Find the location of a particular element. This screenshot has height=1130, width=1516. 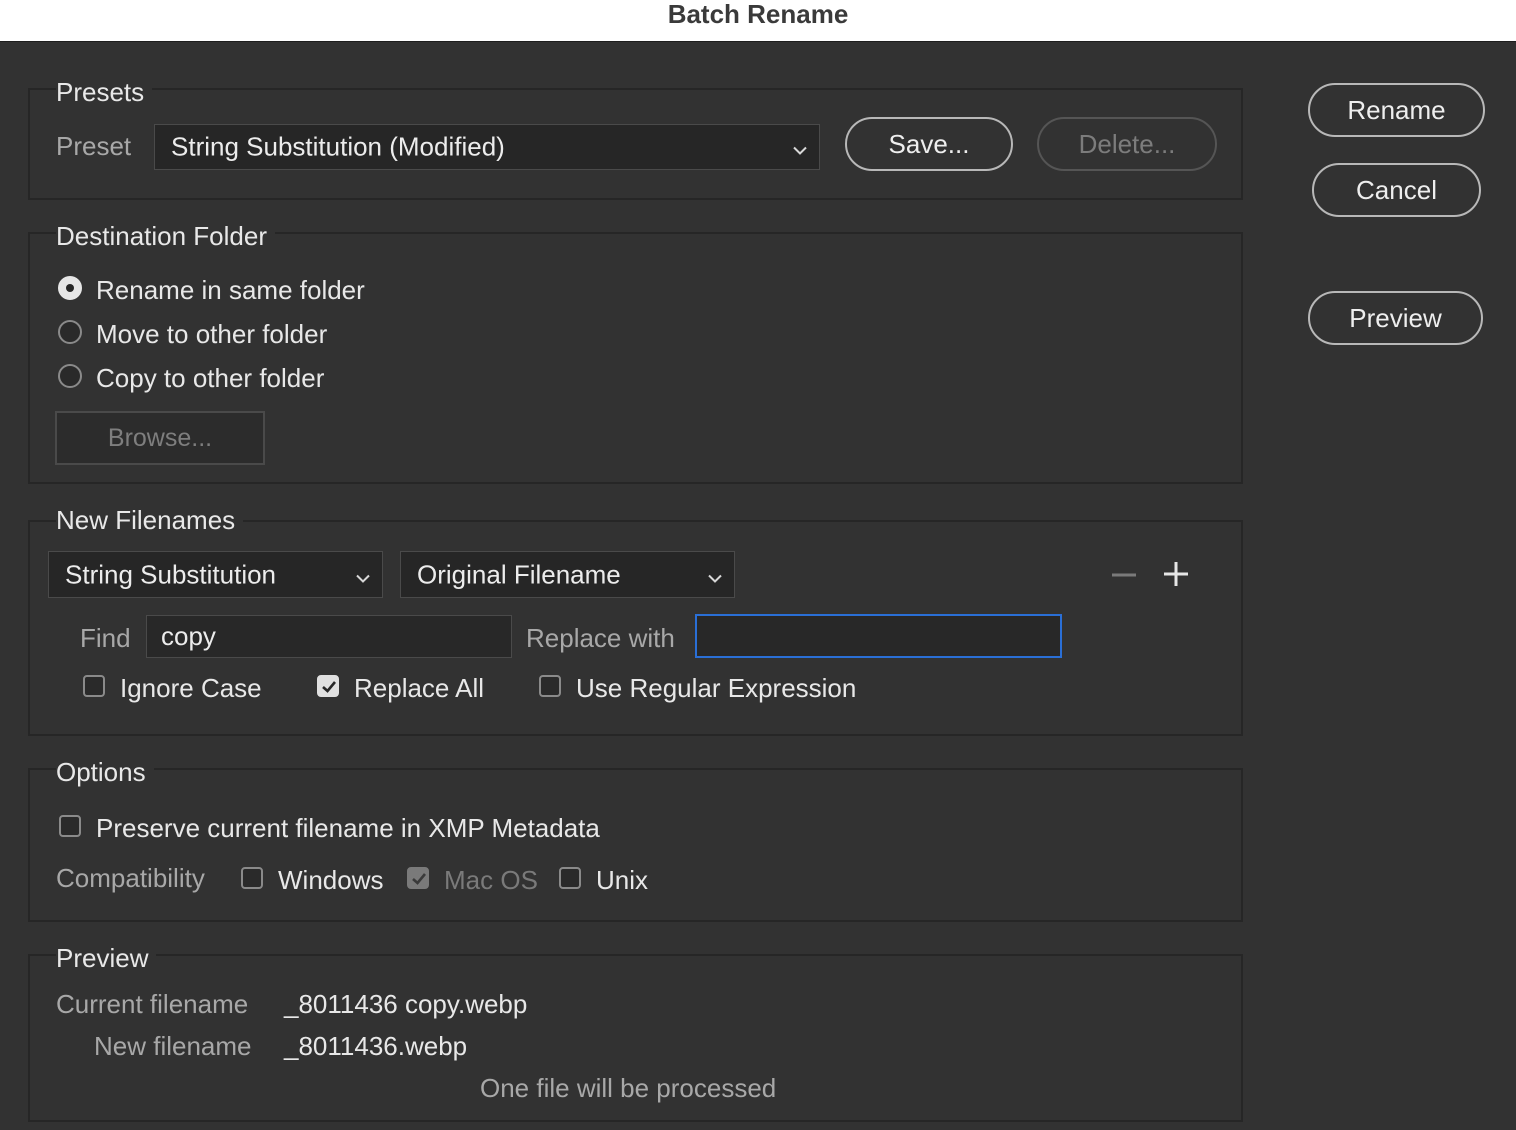

cancel-button: Cancel is located at coordinates (1396, 190).